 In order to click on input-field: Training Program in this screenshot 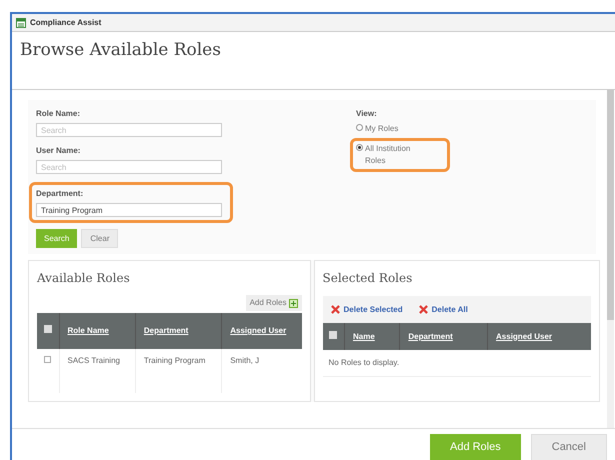, I will do `click(129, 210)`.